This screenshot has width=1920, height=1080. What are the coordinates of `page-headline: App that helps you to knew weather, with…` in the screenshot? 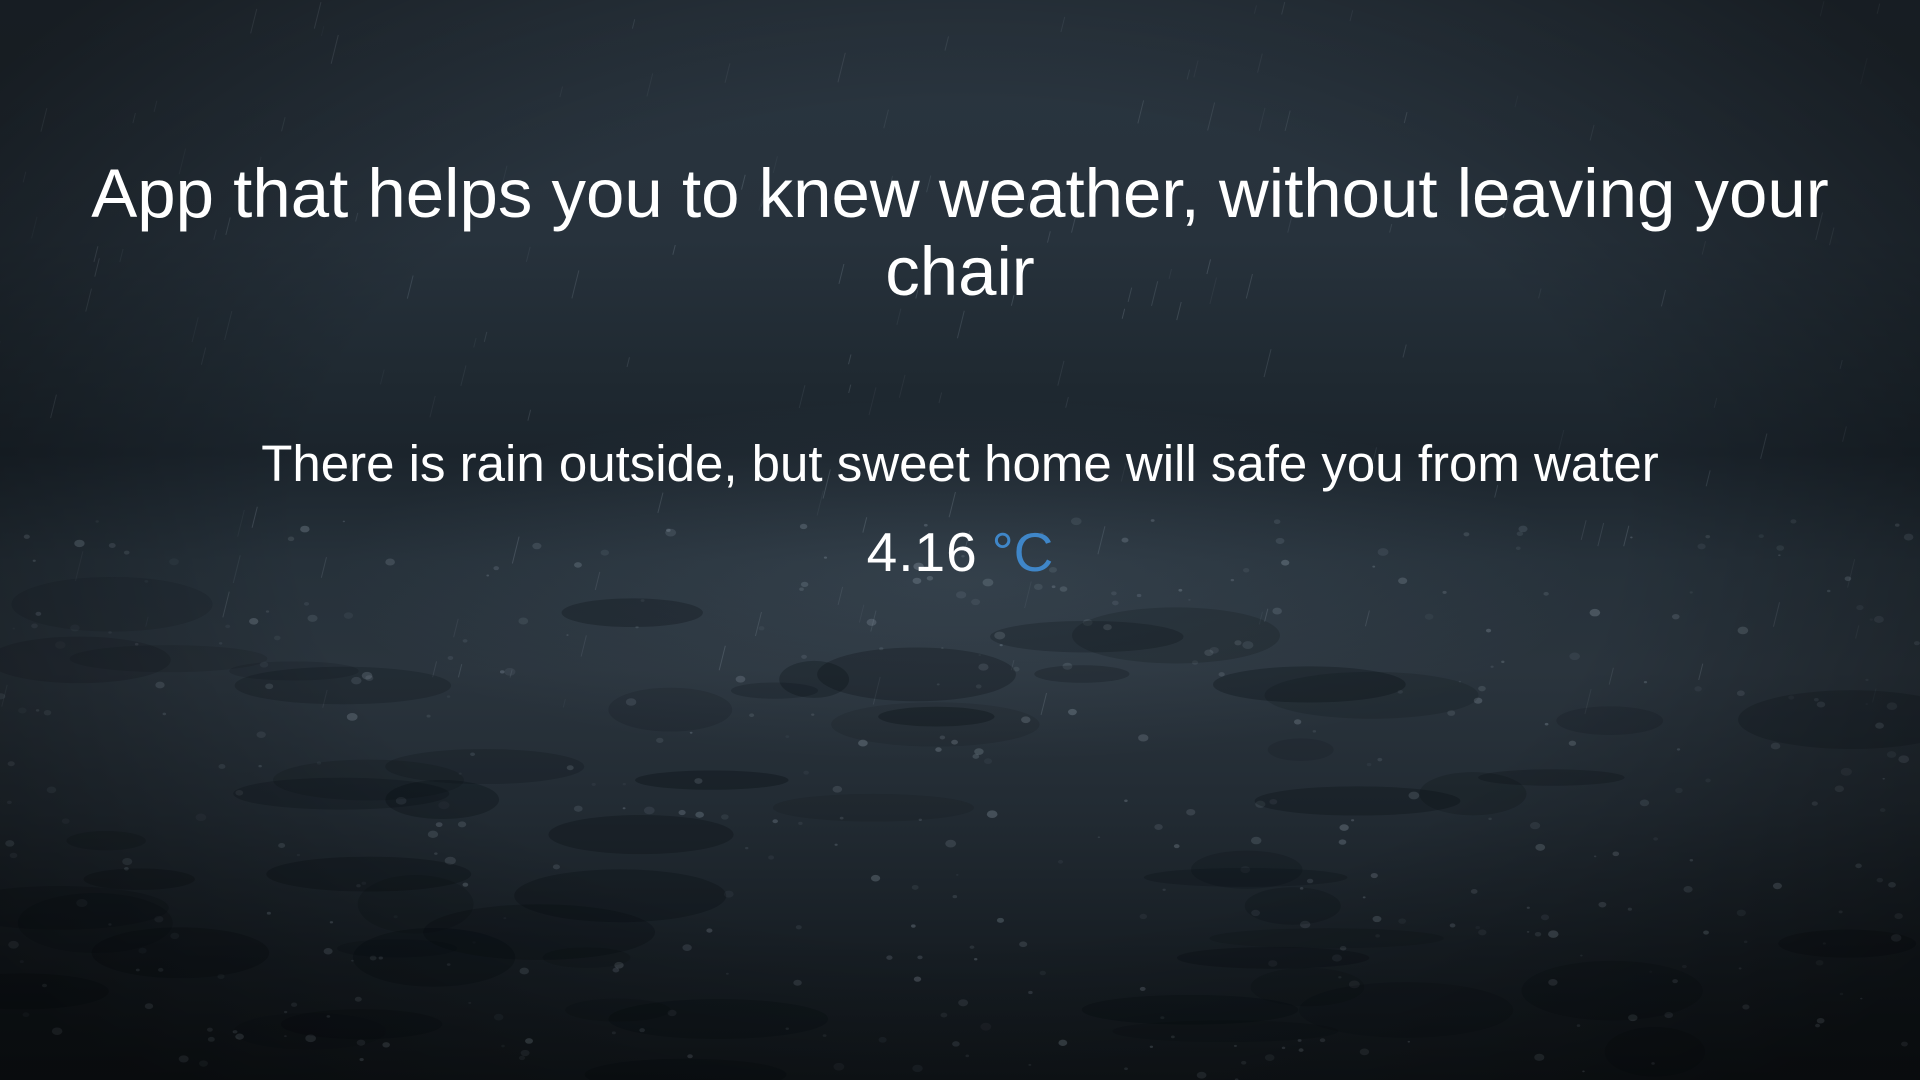 It's located at (960, 232).